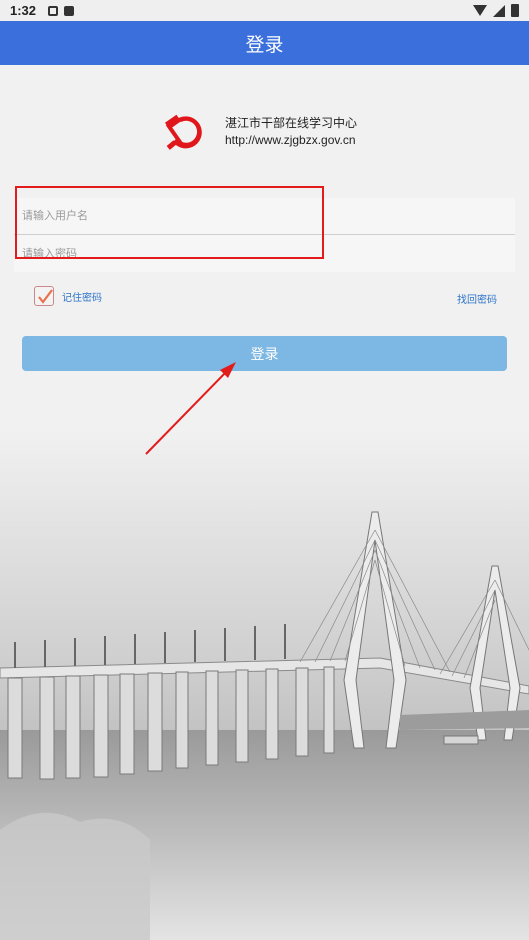 This screenshot has height=940, width=529. I want to click on notification-square-icon, so click(69, 10).